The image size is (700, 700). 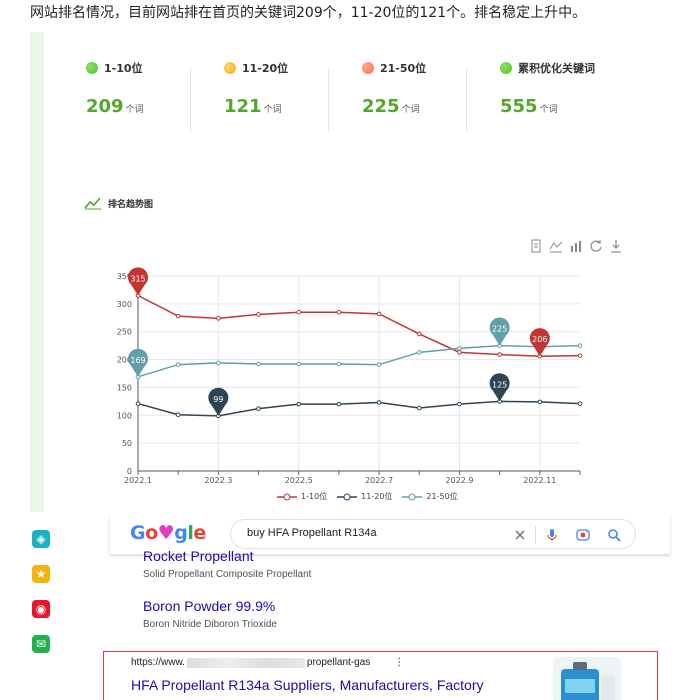 What do you see at coordinates (519, 106) in the screenshot?
I see `stat-value: 555` at bounding box center [519, 106].